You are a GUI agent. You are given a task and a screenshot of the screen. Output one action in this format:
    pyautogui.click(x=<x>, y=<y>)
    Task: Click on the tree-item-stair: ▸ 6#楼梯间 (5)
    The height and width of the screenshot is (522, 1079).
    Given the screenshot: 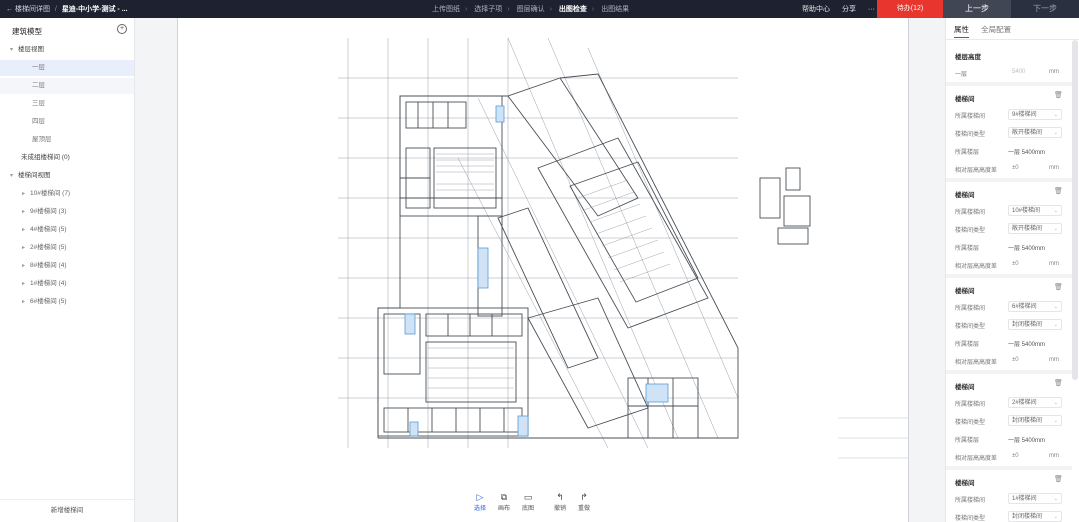 What is the action you would take?
    pyautogui.click(x=67, y=302)
    